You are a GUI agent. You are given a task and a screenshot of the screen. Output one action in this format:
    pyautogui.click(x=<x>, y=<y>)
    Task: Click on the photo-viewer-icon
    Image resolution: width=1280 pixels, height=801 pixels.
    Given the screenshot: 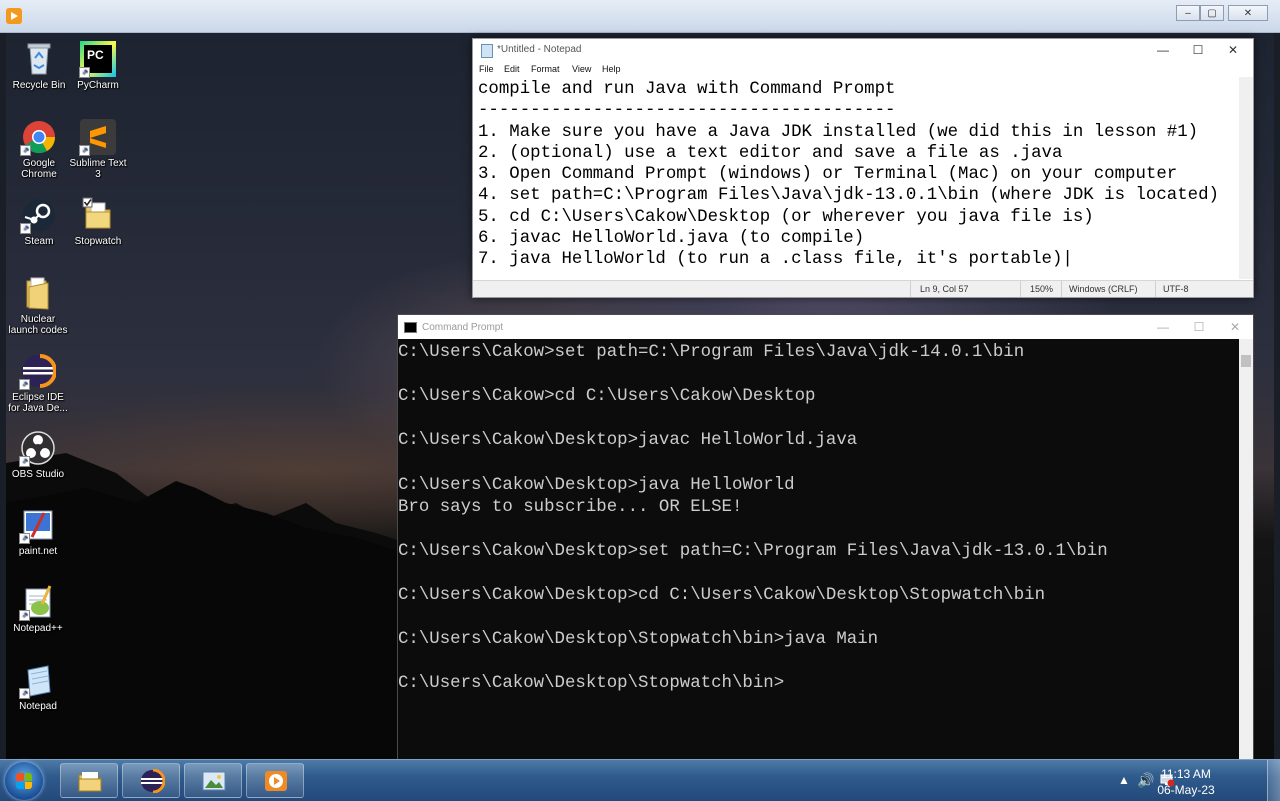 What is the action you would take?
    pyautogui.click(x=214, y=781)
    